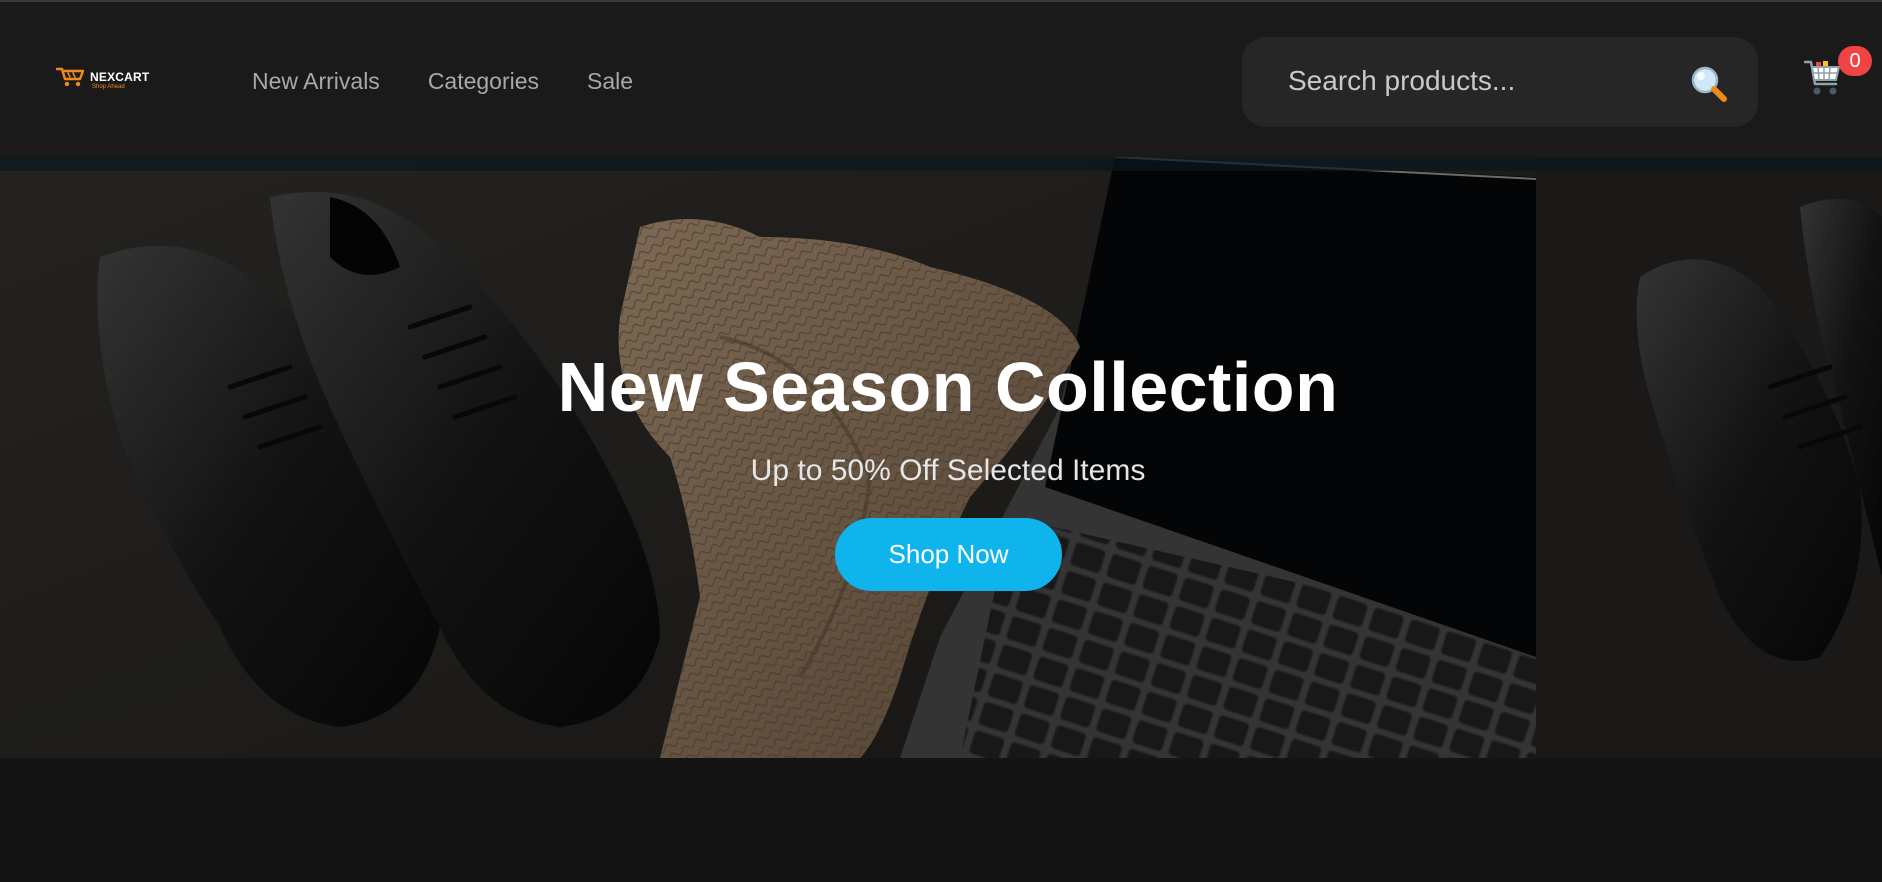 This screenshot has width=1882, height=882. Describe the element at coordinates (120, 77) in the screenshot. I see `brand-name: NEXCART` at that location.